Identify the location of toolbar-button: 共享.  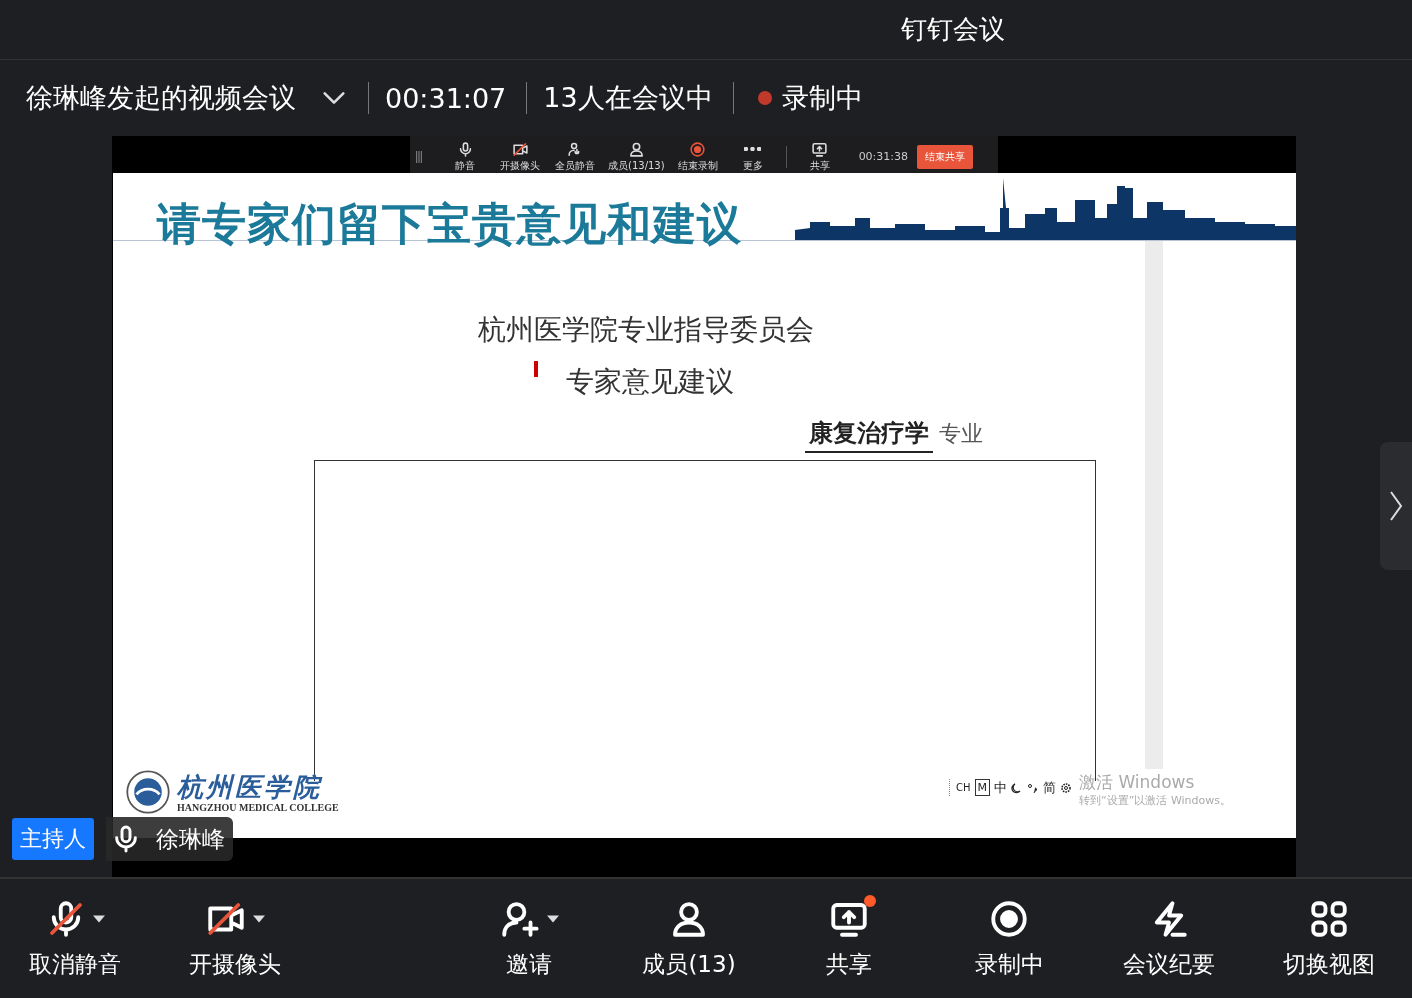
(849, 938).